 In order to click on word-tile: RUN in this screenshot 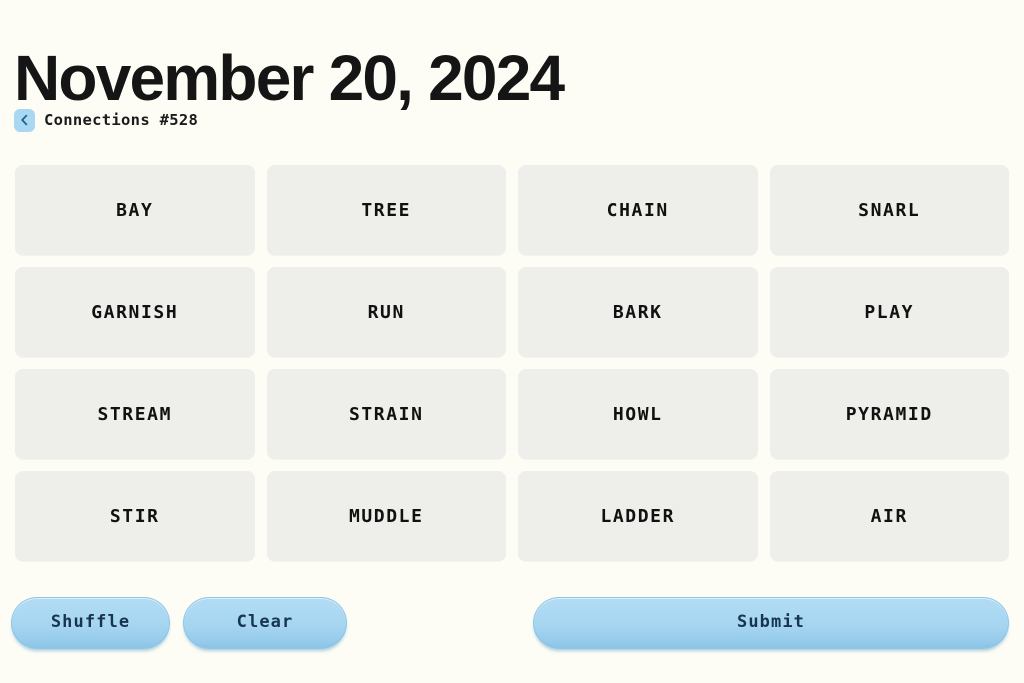, I will do `click(386, 312)`.